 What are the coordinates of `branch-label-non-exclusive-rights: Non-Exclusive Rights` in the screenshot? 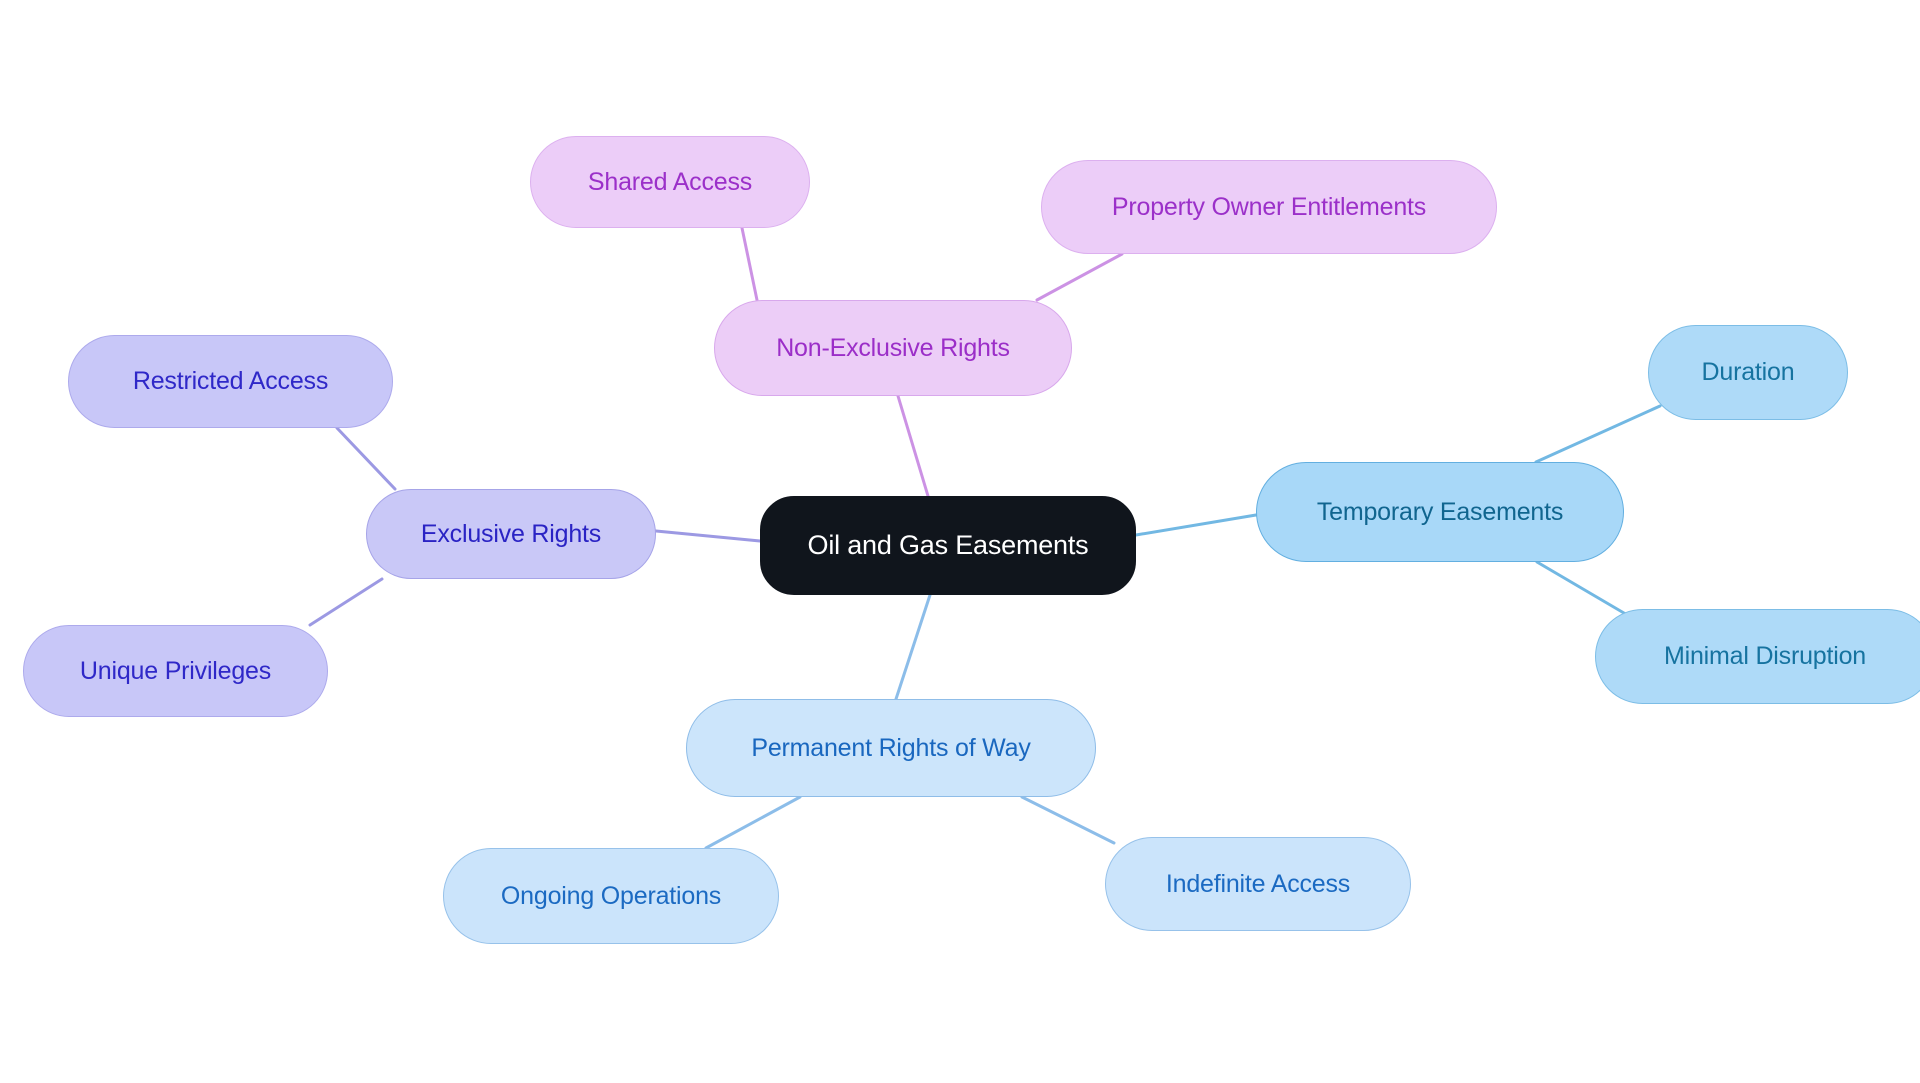 It's located at (893, 347).